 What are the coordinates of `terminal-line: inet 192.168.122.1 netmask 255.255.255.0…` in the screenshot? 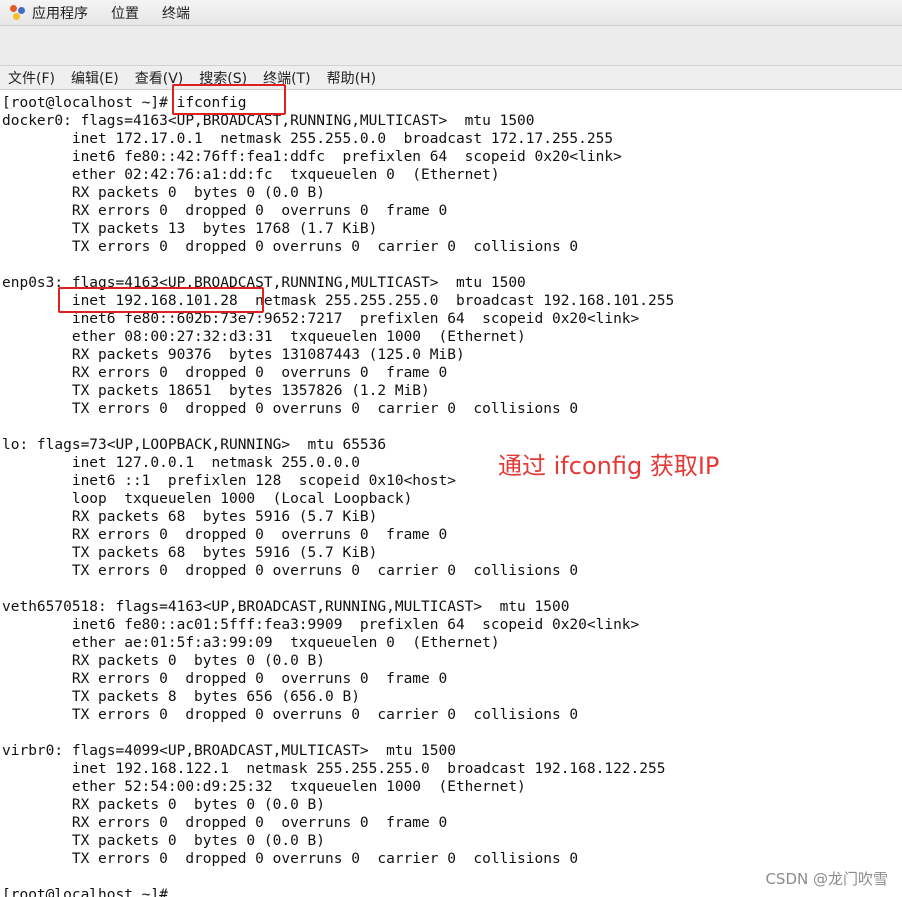 It's located at (334, 769).